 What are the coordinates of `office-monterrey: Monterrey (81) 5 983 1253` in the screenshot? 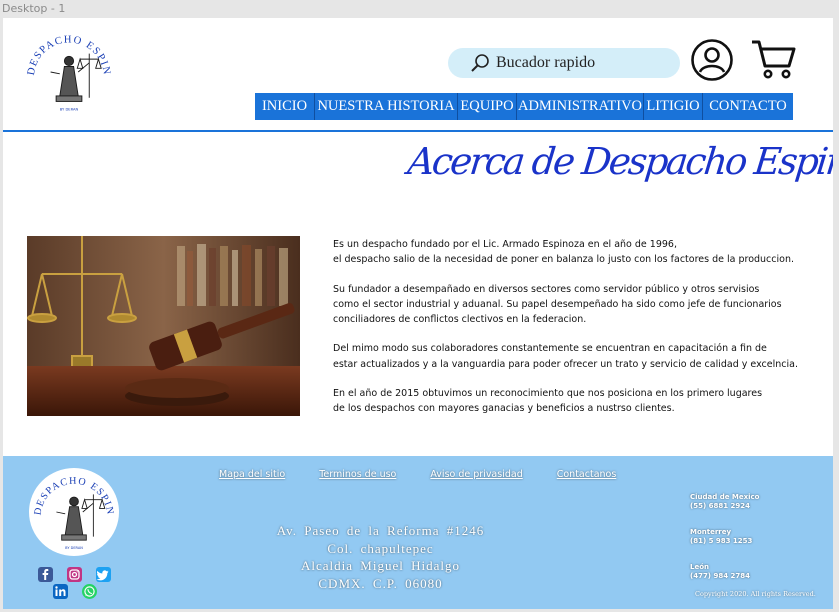 It's located at (750, 537).